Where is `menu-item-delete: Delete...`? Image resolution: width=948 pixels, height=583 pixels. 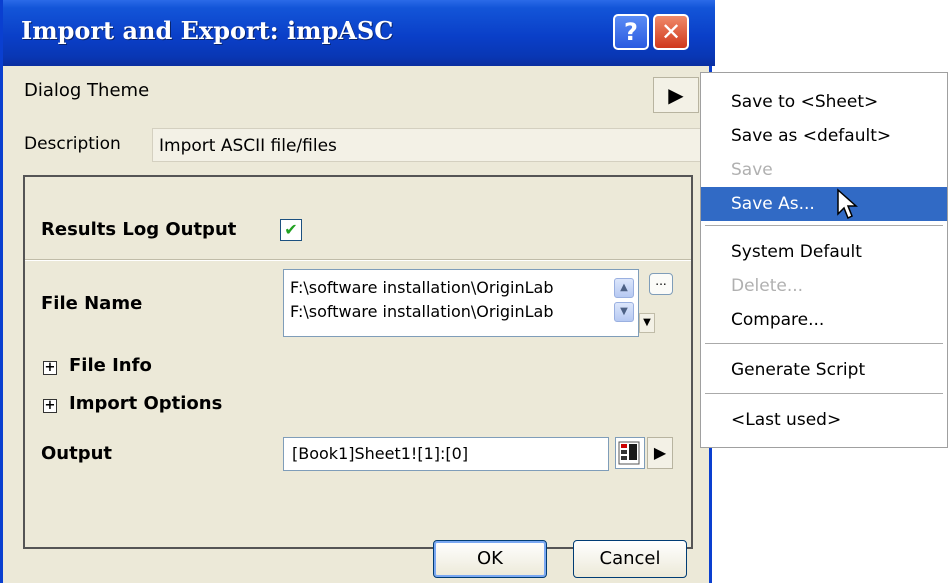 menu-item-delete: Delete... is located at coordinates (767, 286).